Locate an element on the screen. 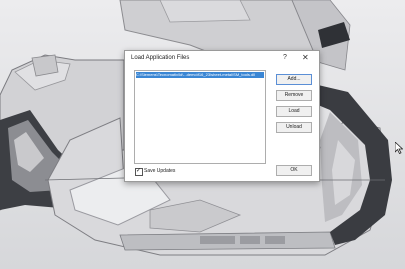  save-updates-checkbox: ✓ is located at coordinates (139, 172).